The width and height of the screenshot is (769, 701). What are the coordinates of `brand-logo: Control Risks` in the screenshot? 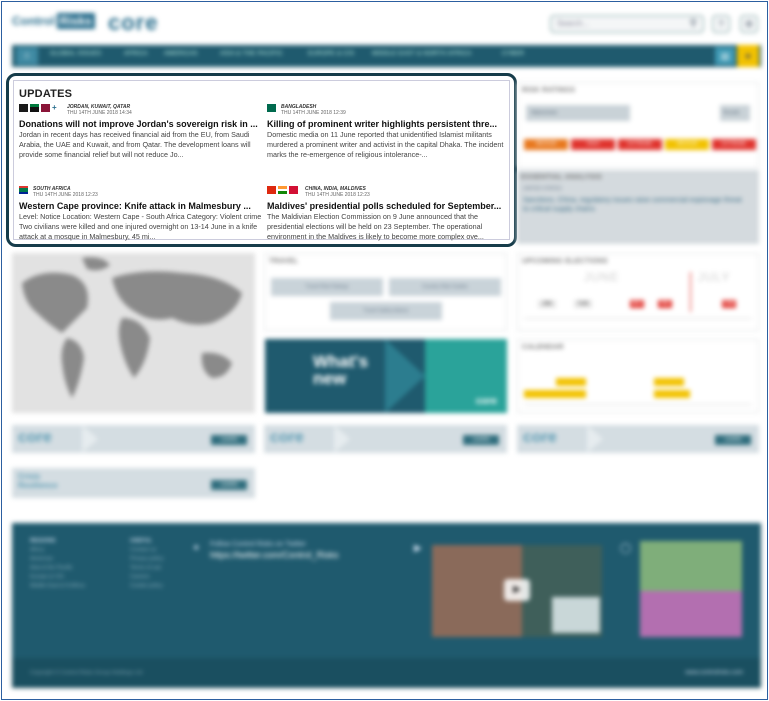 It's located at (53, 21).